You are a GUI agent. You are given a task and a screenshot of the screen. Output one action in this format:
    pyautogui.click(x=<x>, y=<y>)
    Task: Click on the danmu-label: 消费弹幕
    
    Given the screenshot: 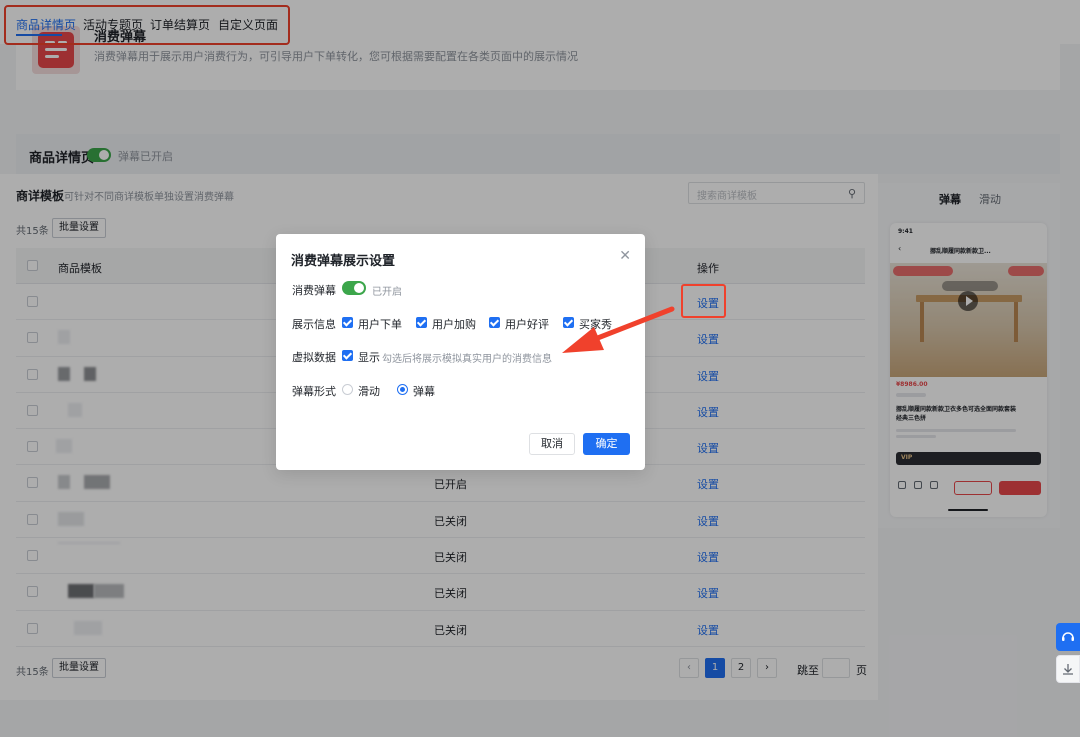 What is the action you would take?
    pyautogui.click(x=314, y=290)
    